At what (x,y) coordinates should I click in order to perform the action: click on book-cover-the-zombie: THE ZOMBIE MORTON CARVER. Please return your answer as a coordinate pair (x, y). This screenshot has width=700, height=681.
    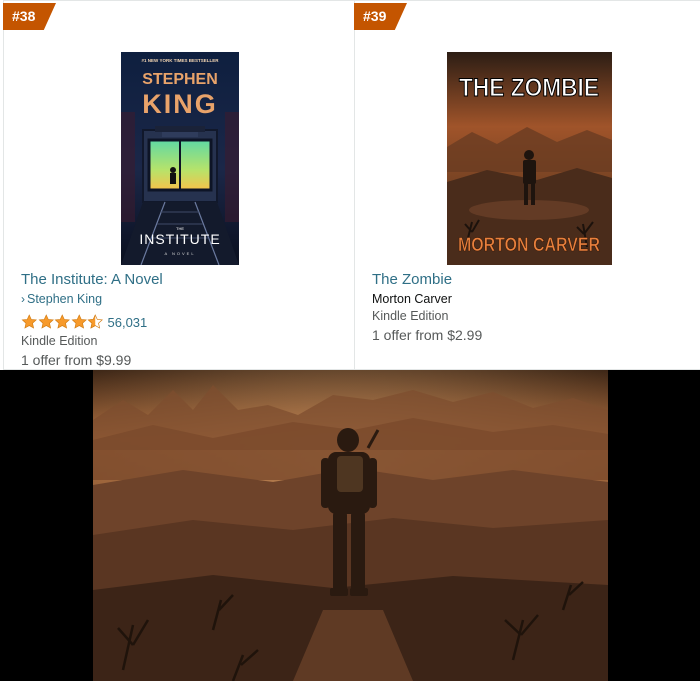
    Looking at the image, I should click on (529, 158).